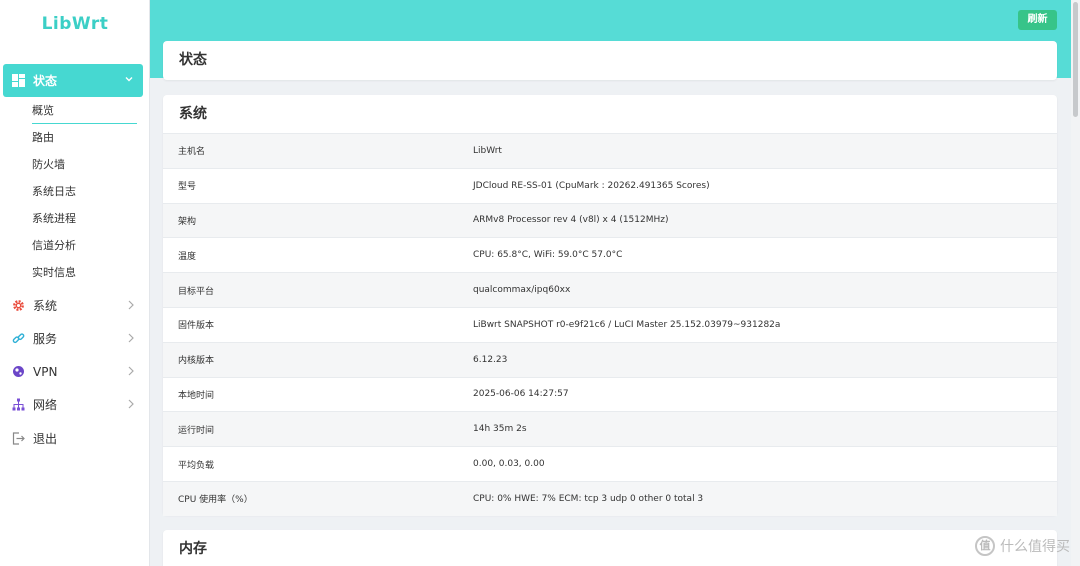 The height and width of the screenshot is (566, 1080). I want to click on status-submenu: 概览 路由 防火墙 系统日志 系统进程 信道分析 实时信息, so click(75, 191).